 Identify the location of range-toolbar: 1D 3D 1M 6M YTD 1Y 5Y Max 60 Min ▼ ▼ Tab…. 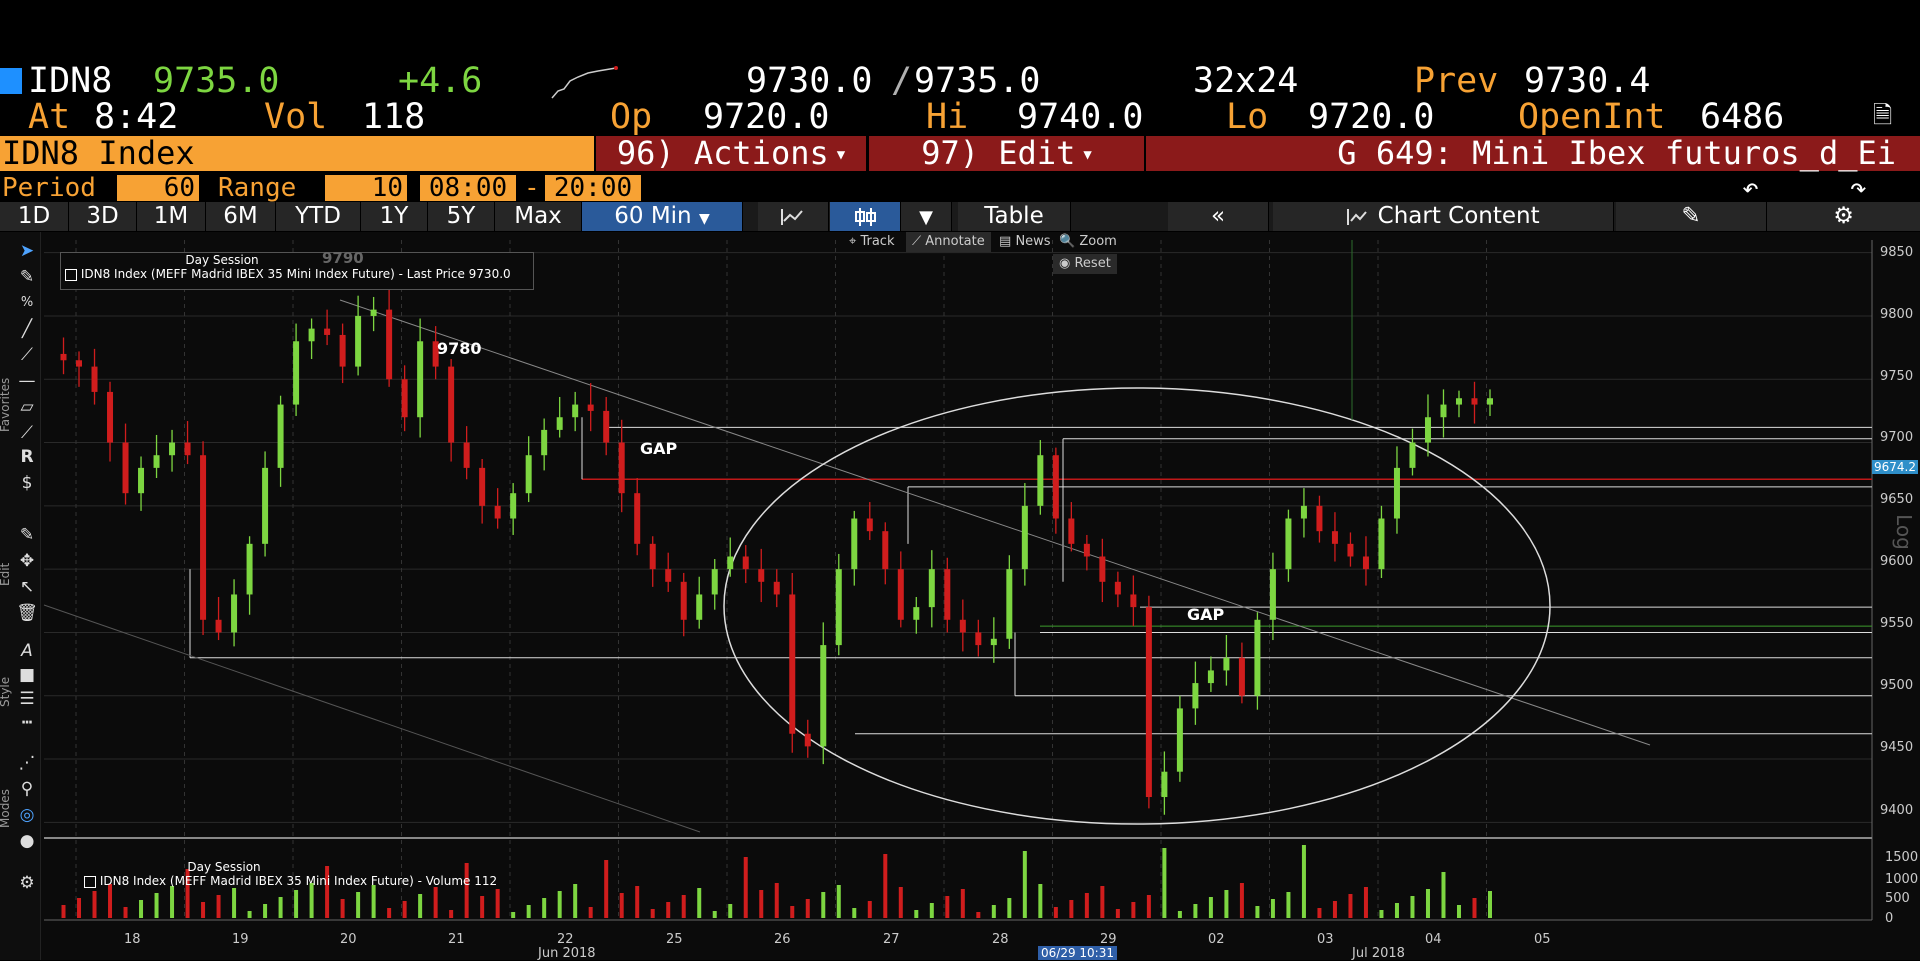
(960, 216).